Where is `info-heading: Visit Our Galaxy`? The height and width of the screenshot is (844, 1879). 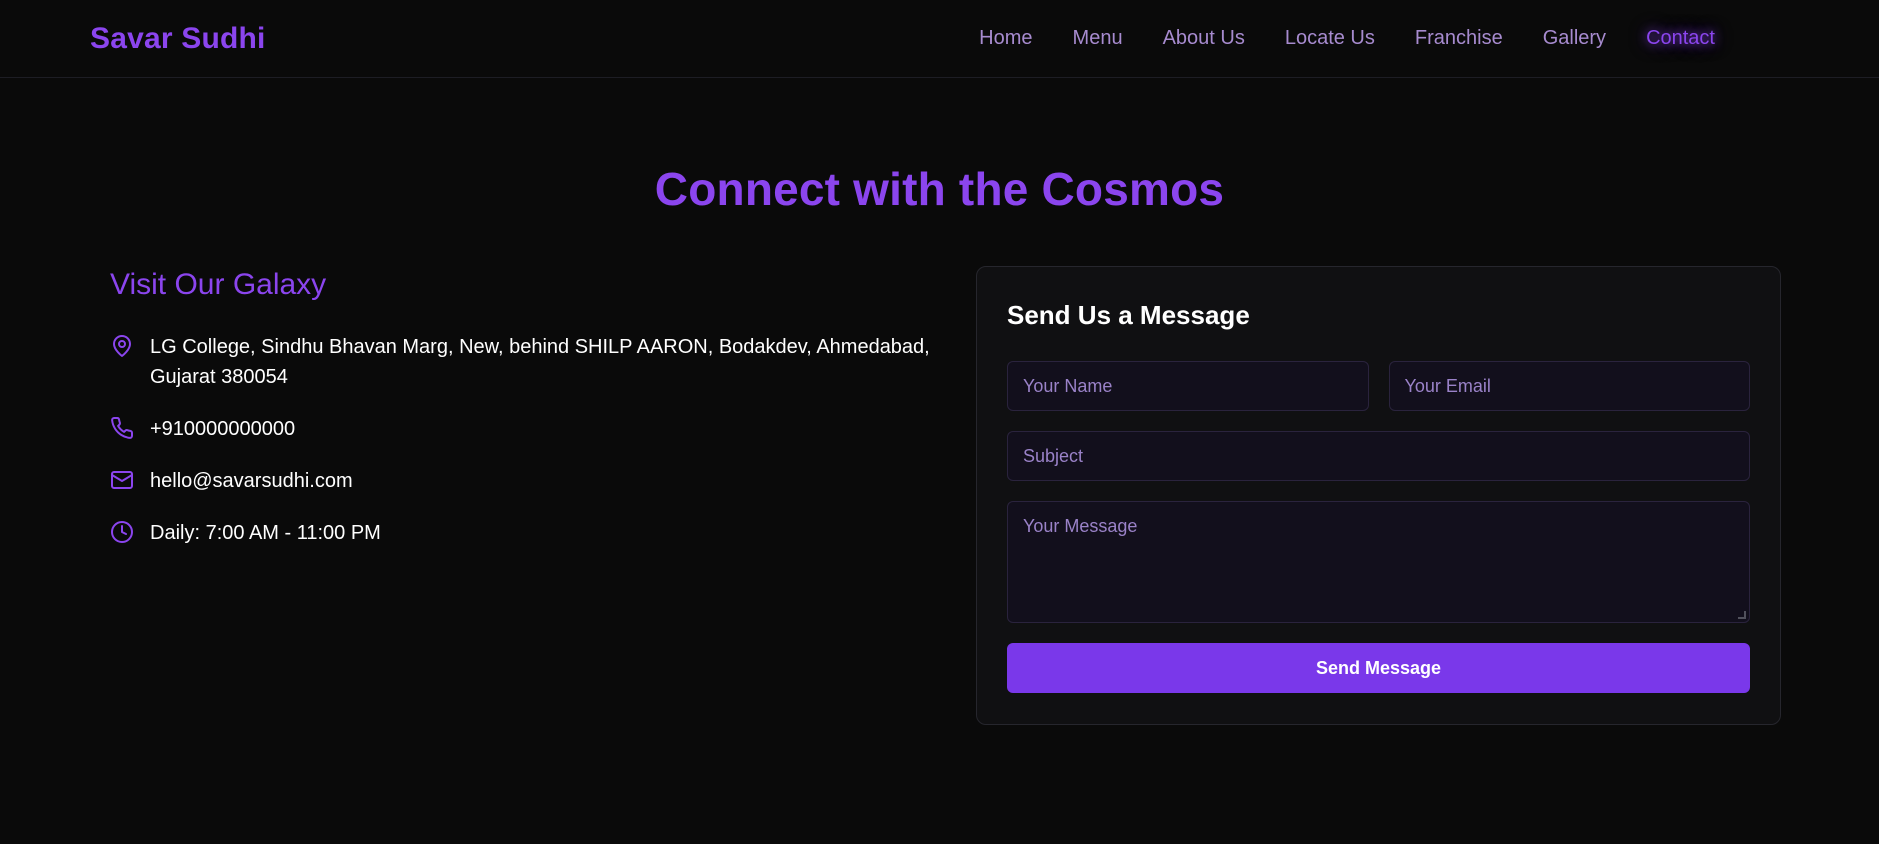
info-heading: Visit Our Galaxy is located at coordinates (218, 284).